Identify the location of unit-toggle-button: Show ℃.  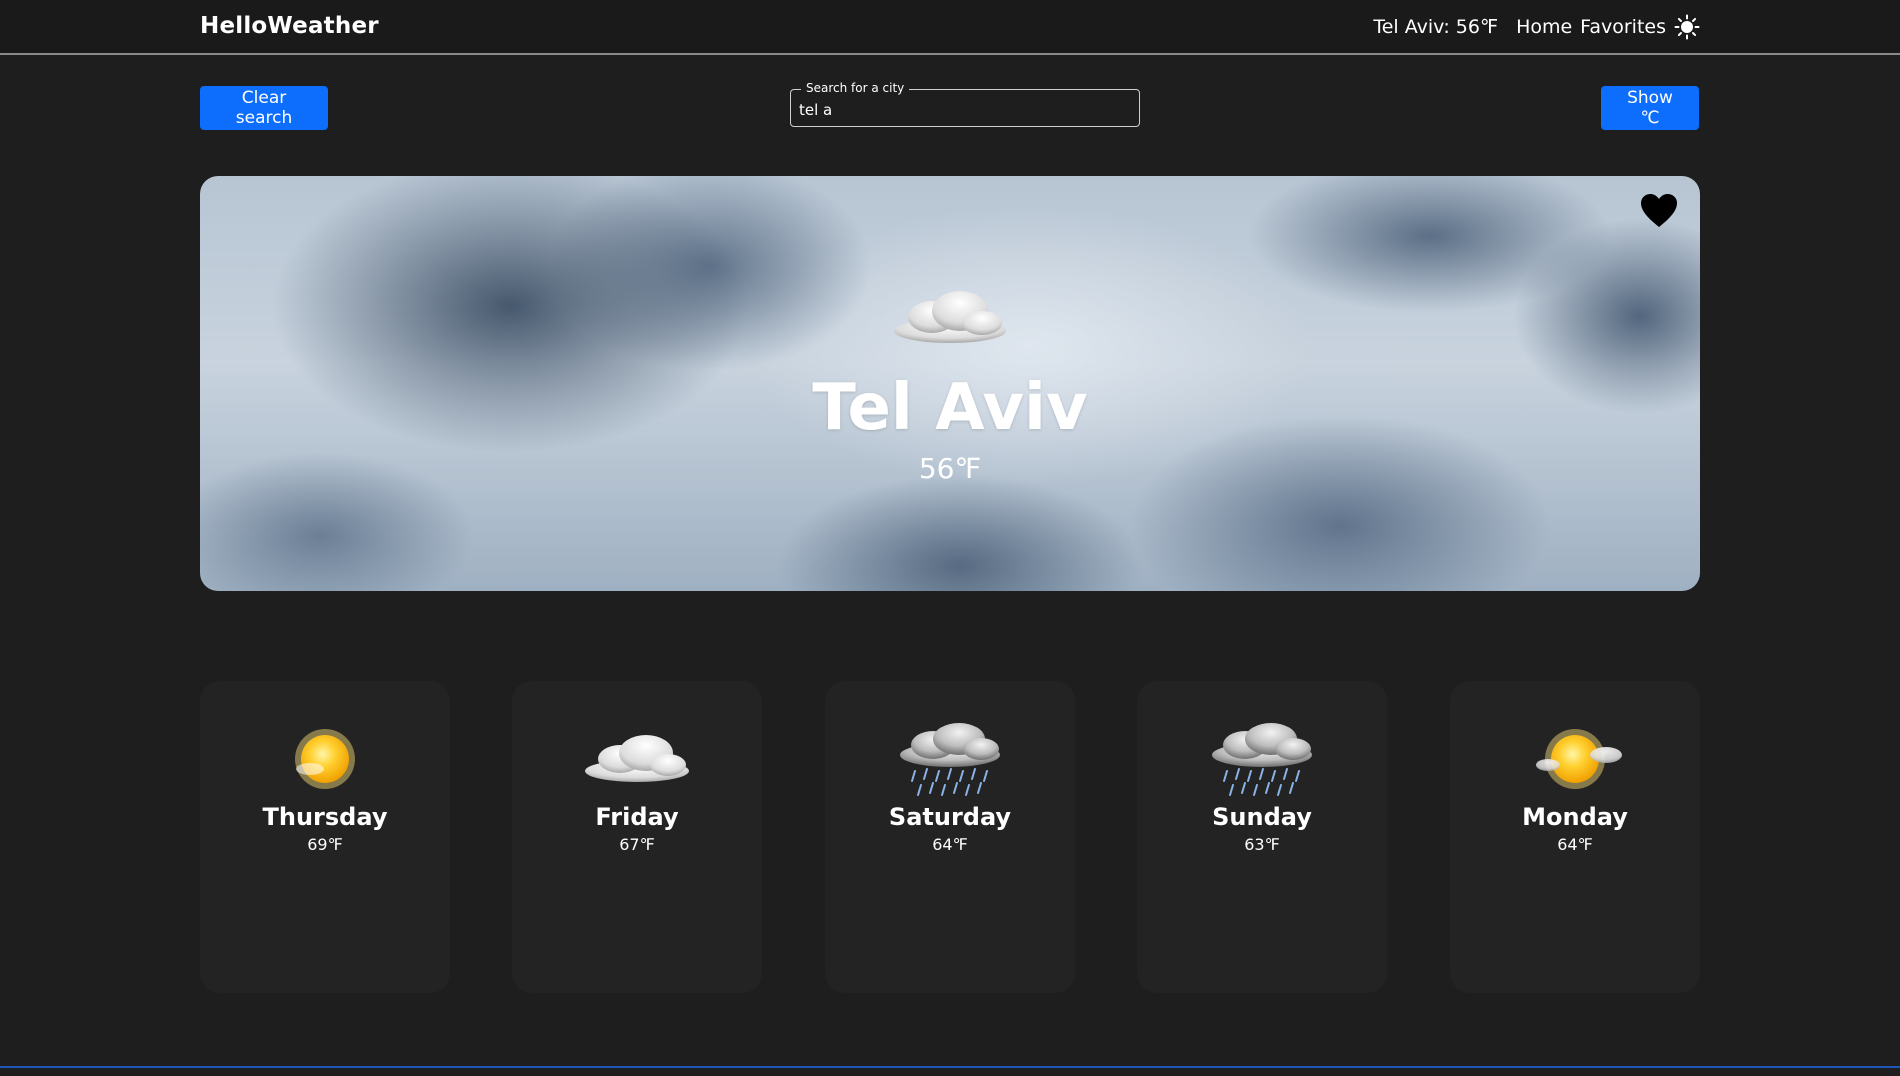
(1650, 108).